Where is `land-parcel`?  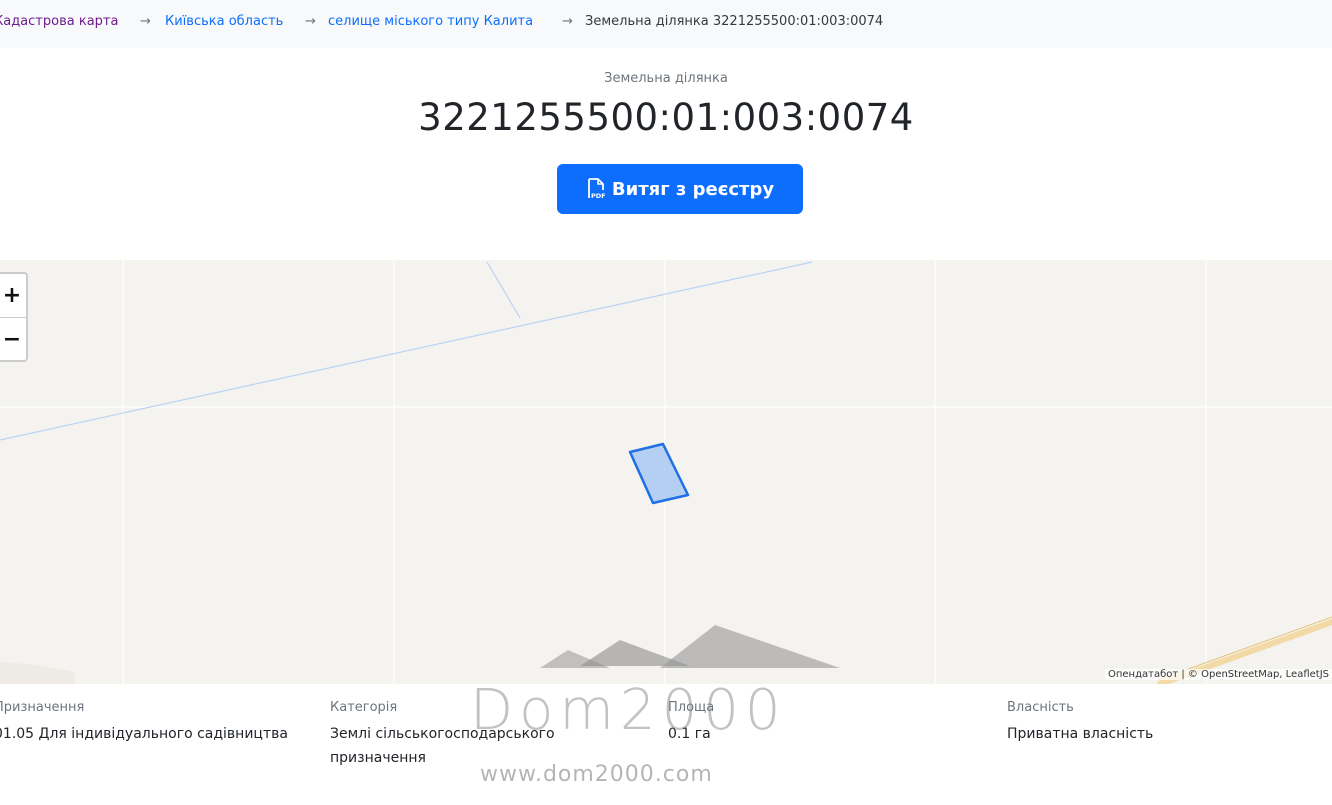
land-parcel is located at coordinates (659, 473).